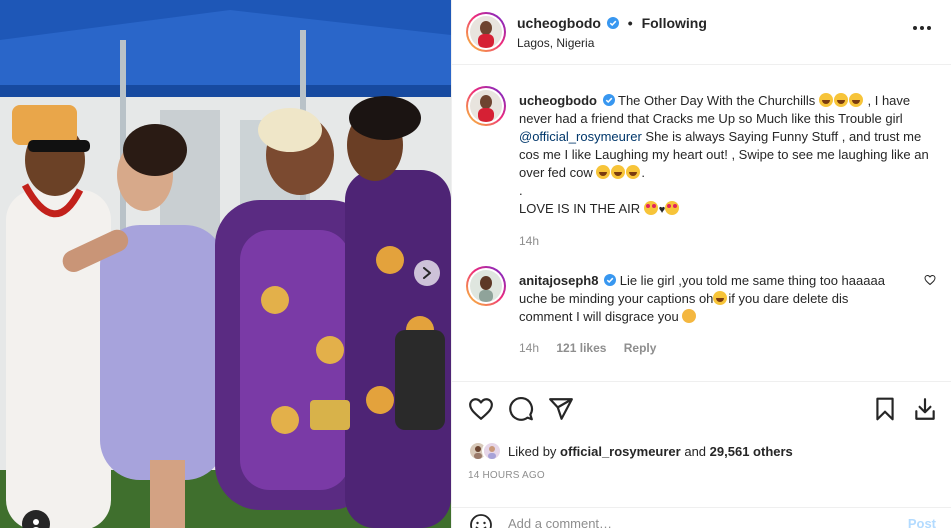  Describe the element at coordinates (620, 451) in the screenshot. I see `liked-by-user: official_rosymeurer` at that location.